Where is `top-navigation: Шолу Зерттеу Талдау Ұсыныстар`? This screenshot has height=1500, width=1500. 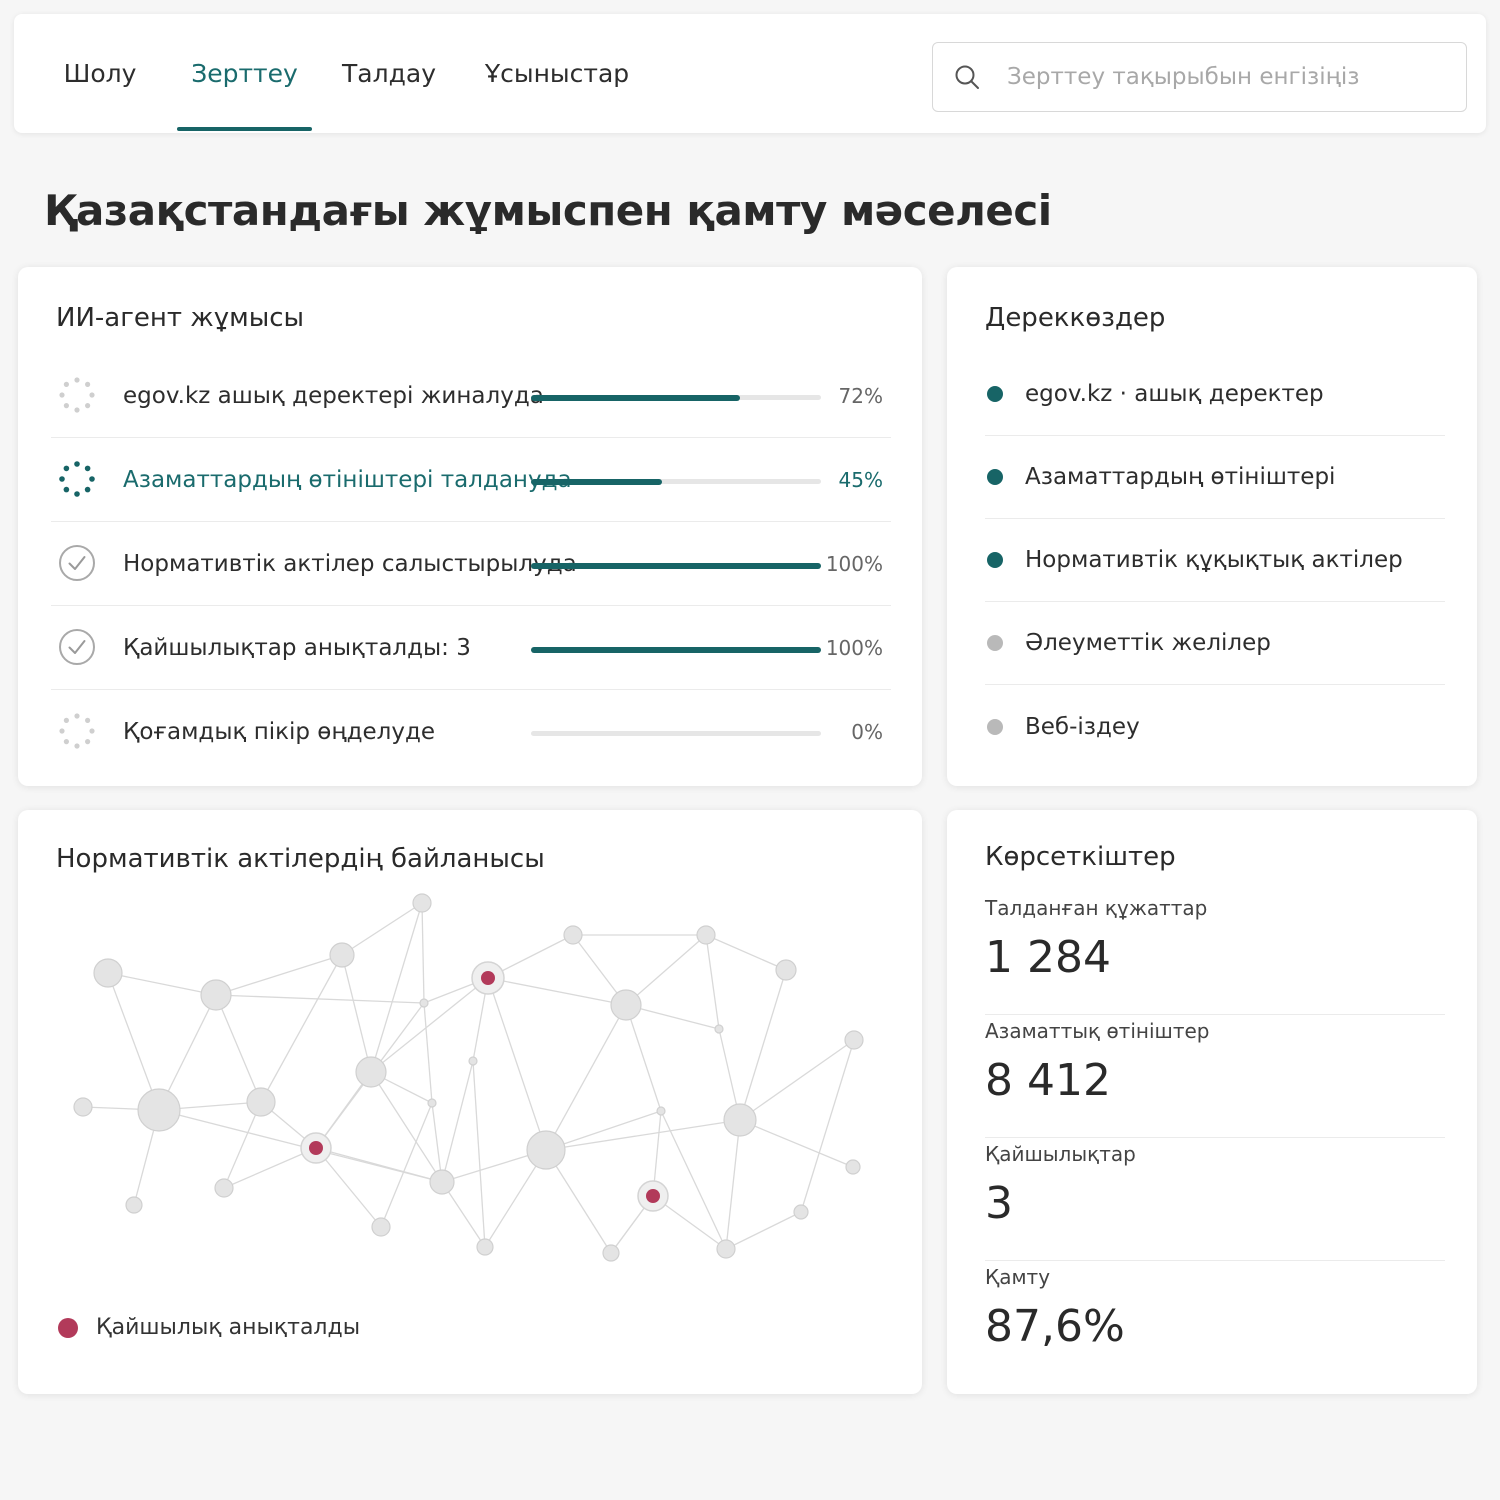
top-navigation: Шолу Зерттеу Талдау Ұсыныстар is located at coordinates (750, 73).